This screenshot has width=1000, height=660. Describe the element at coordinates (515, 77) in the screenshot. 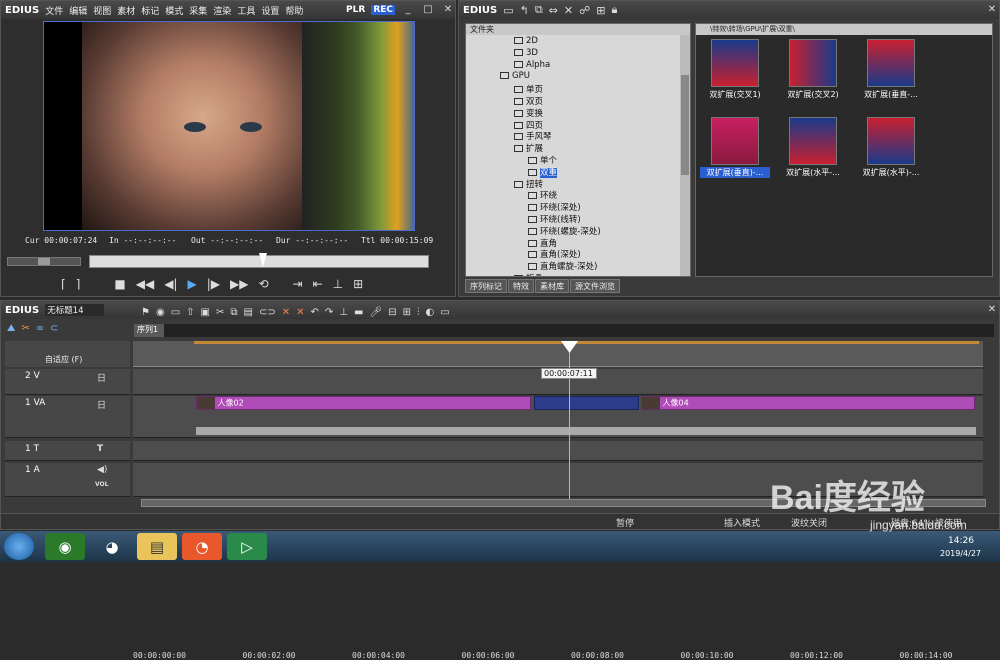

I see `tree-item: GPU` at that location.